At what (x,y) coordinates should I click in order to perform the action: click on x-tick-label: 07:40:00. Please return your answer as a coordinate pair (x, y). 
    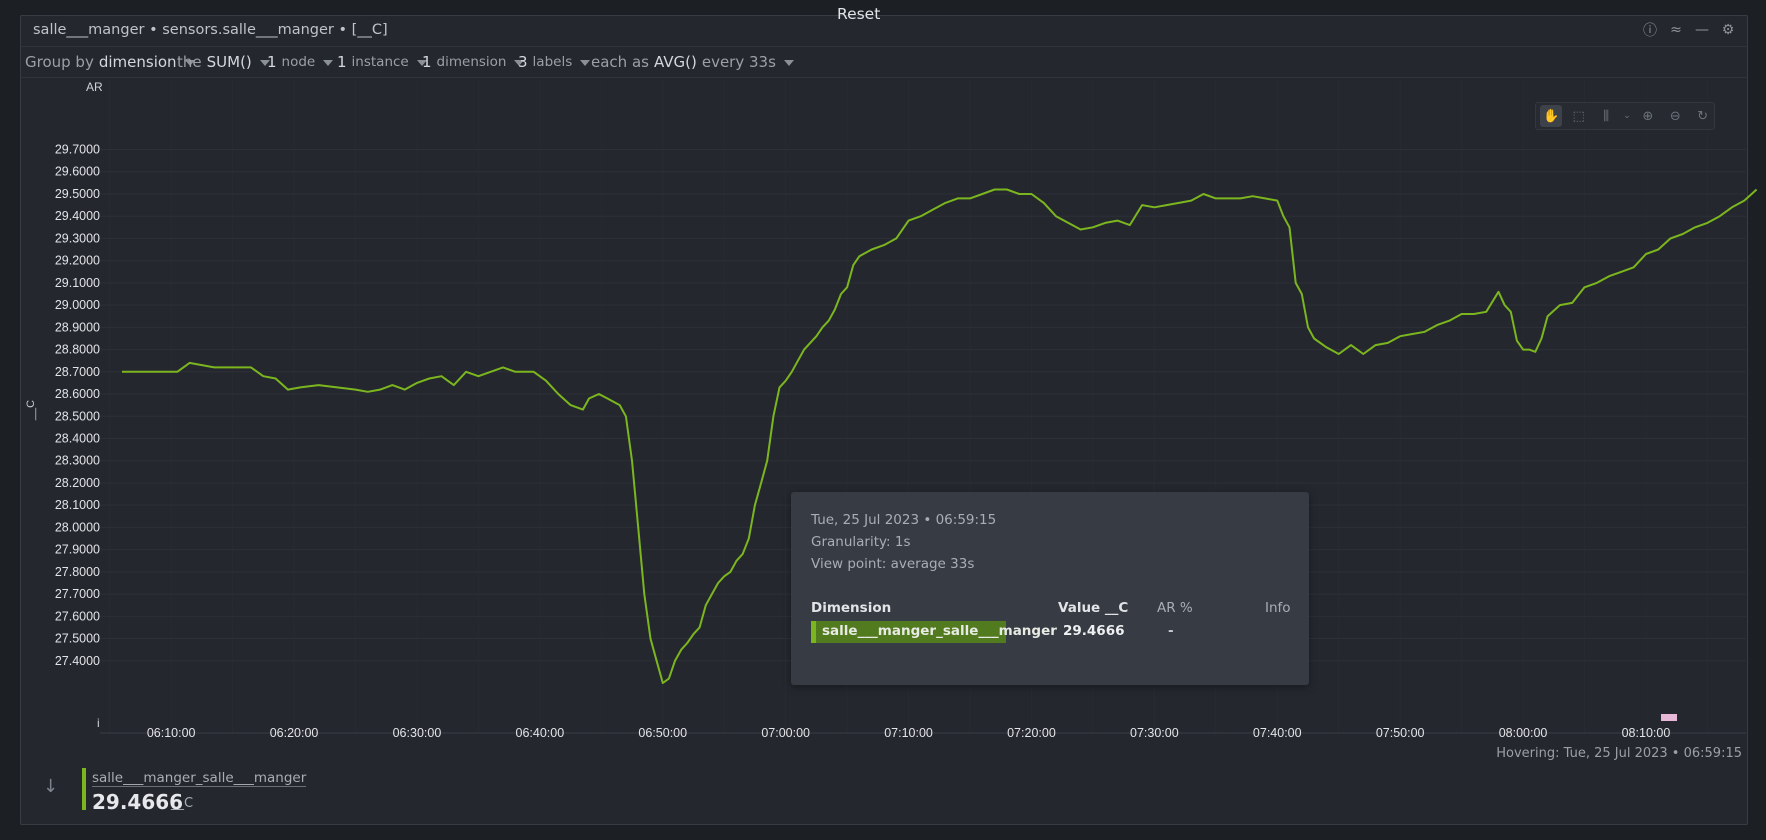
    Looking at the image, I should click on (1277, 733).